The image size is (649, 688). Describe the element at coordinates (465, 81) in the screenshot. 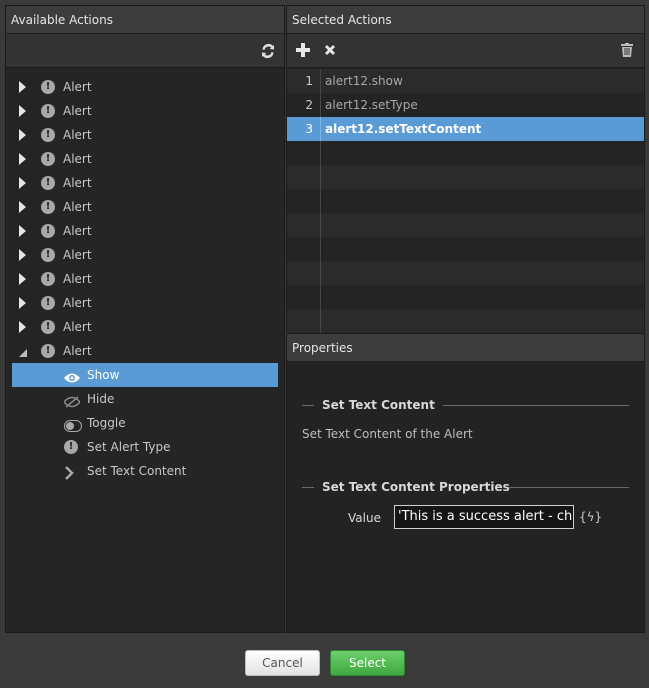

I see `action-list-row: 1 alert12.show` at that location.